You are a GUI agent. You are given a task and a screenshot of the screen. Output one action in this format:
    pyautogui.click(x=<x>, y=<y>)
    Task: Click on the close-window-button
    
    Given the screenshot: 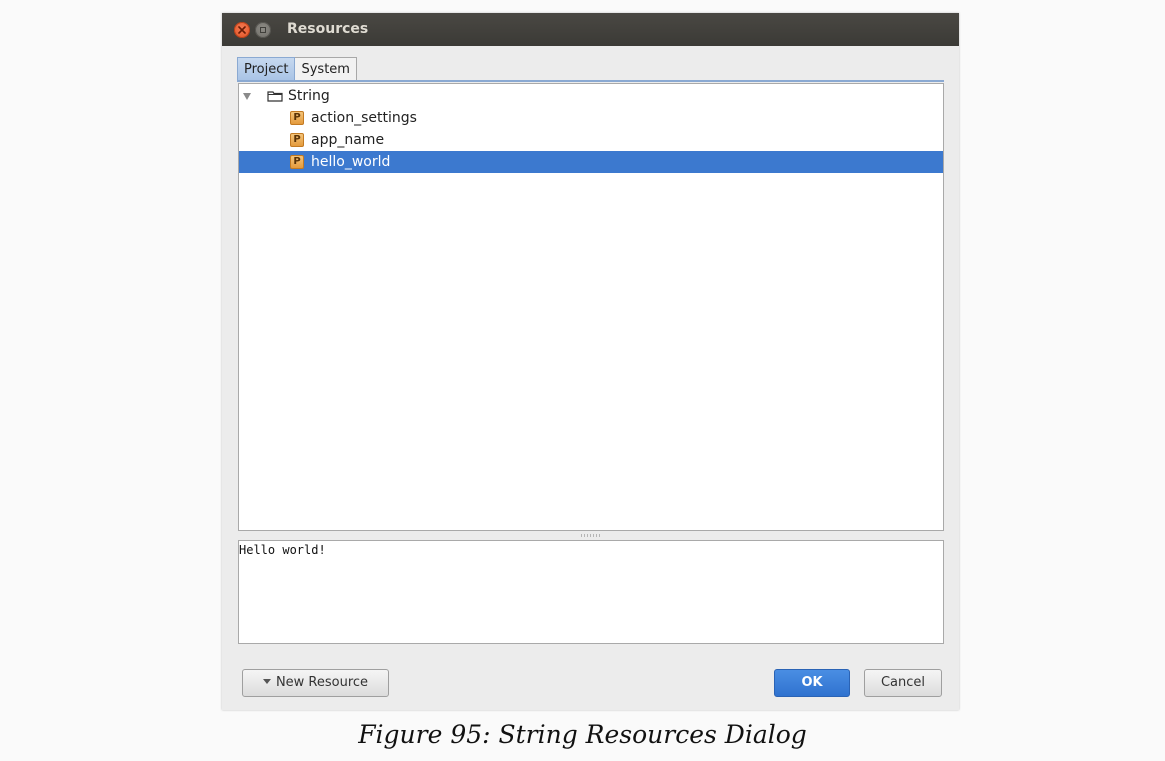 What is the action you would take?
    pyautogui.click(x=242, y=30)
    